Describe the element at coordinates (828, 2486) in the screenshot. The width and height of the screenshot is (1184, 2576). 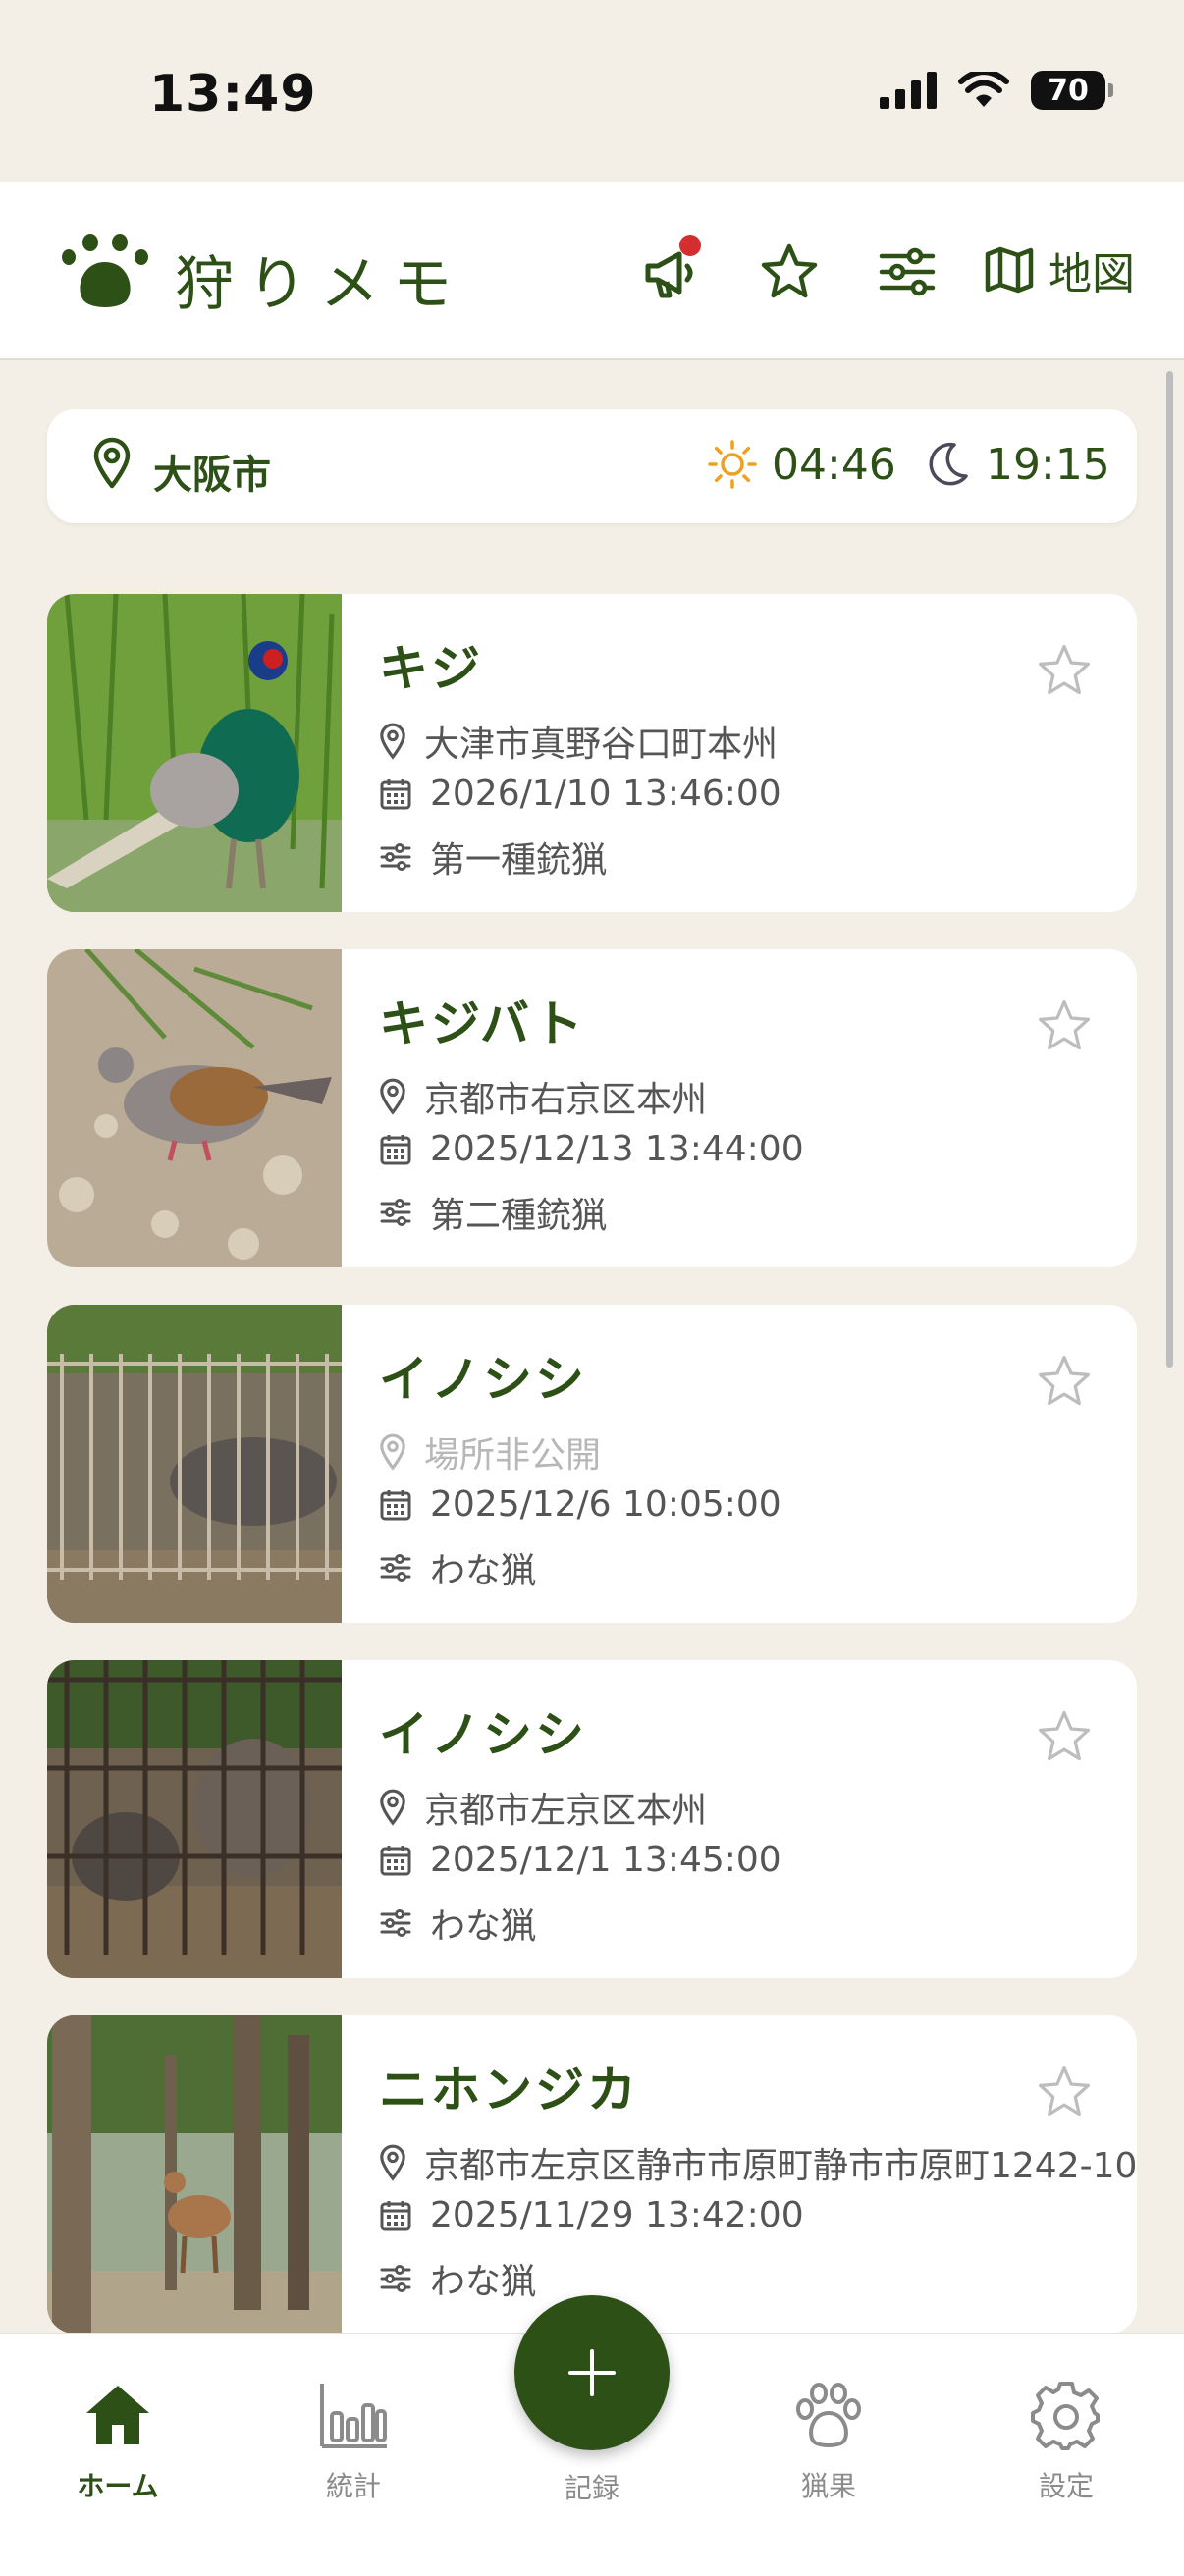
I see `nav-game-label: 猟果` at that location.